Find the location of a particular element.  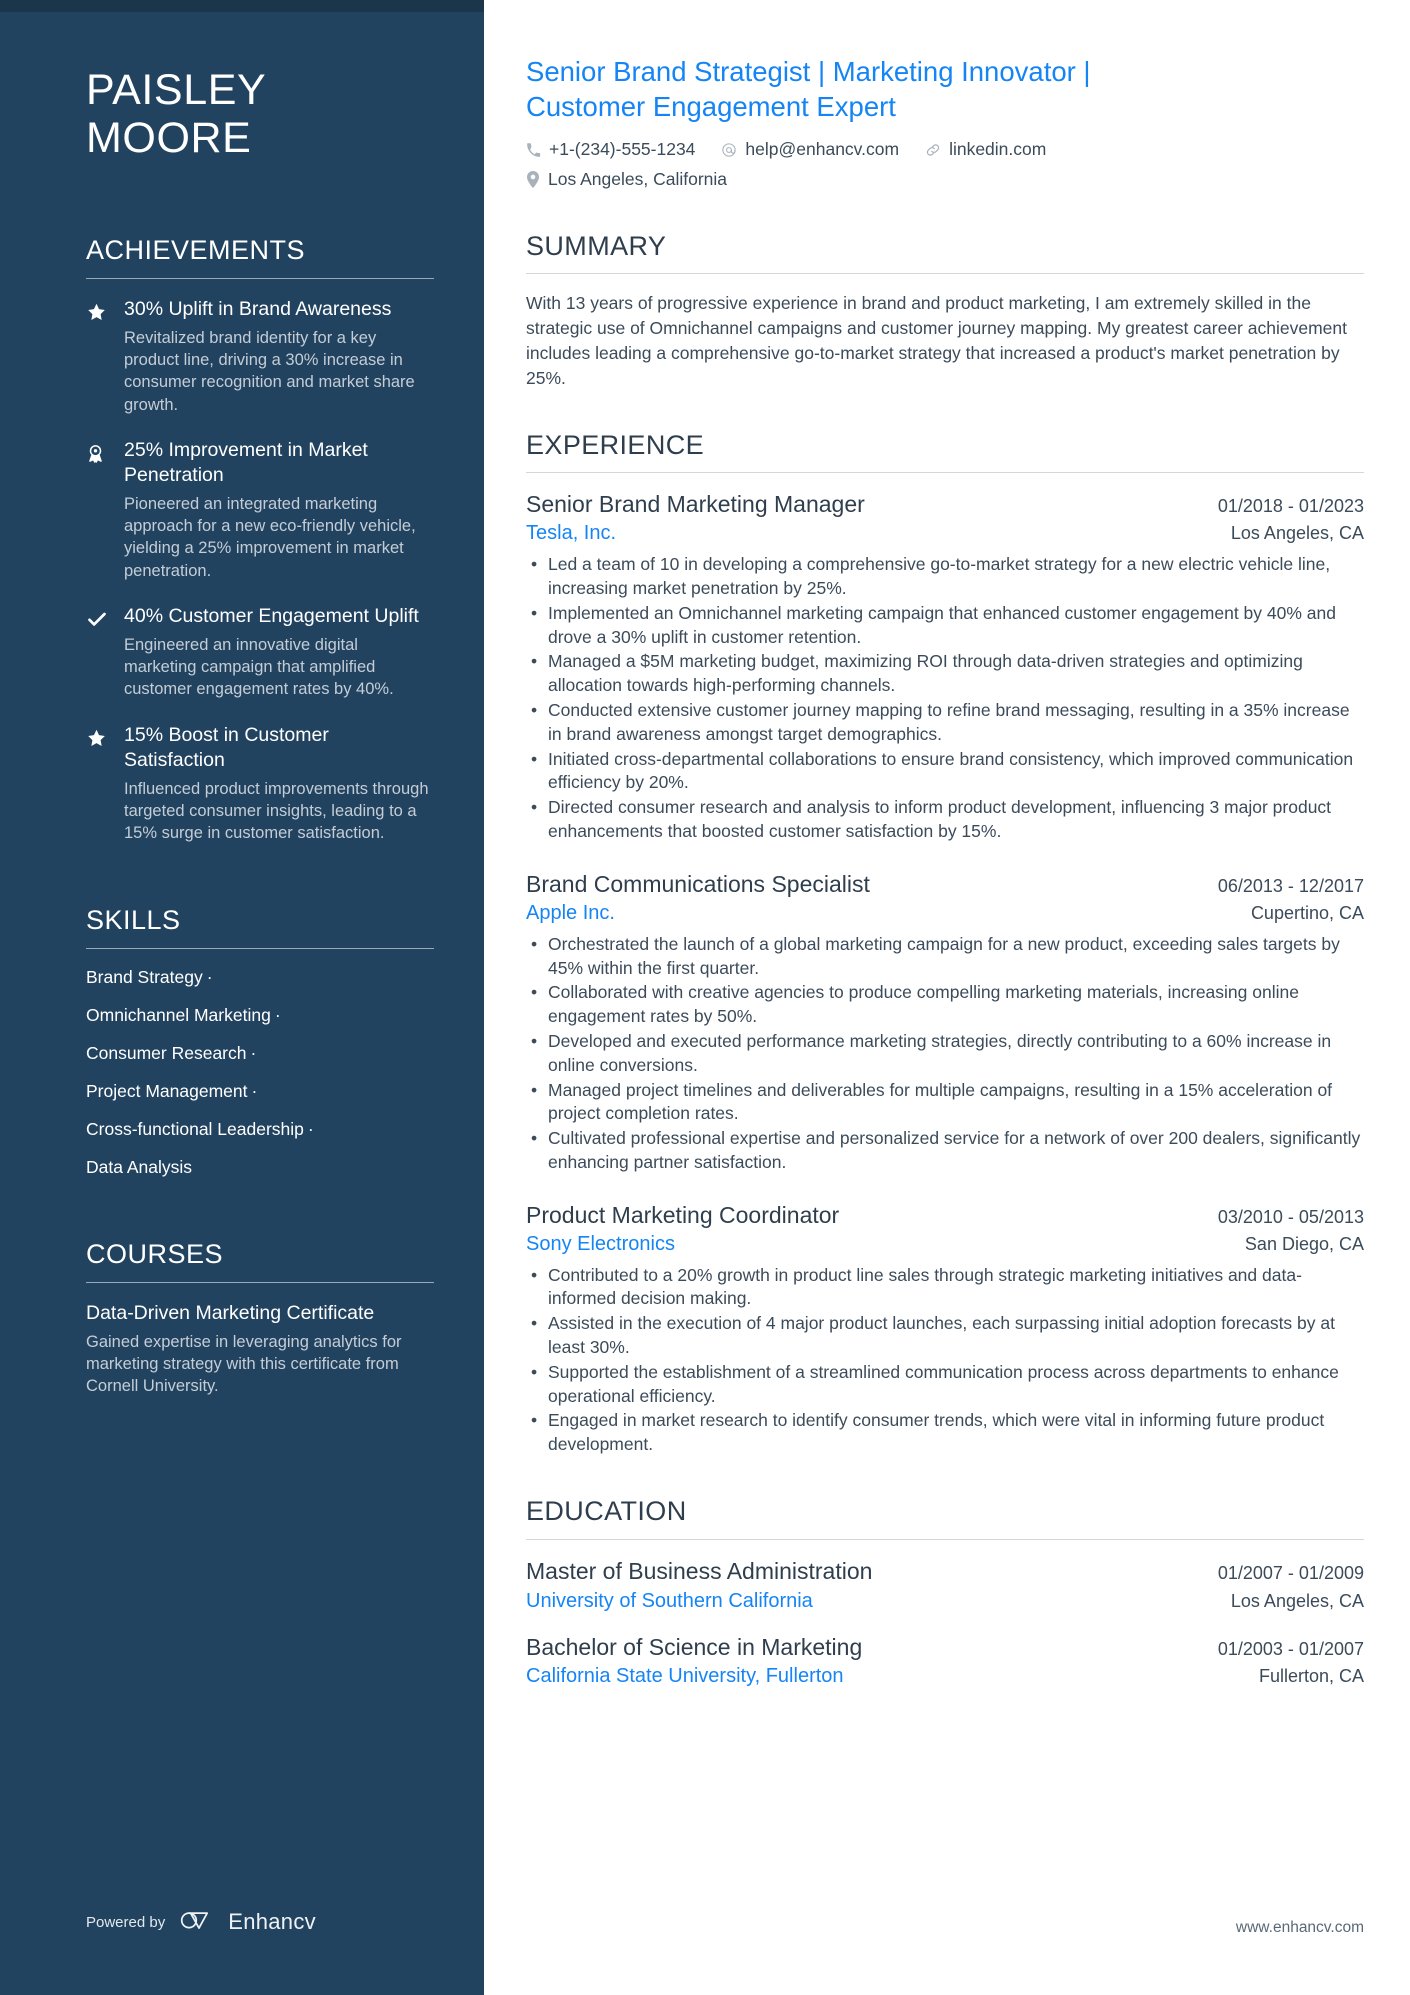

skill-item: Data Analysis is located at coordinates (260, 1167).